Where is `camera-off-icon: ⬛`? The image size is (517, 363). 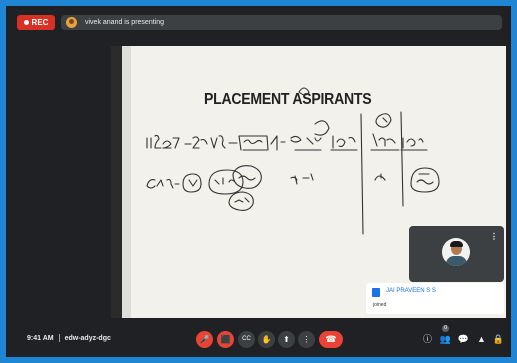 camera-off-icon: ⬛ is located at coordinates (225, 339).